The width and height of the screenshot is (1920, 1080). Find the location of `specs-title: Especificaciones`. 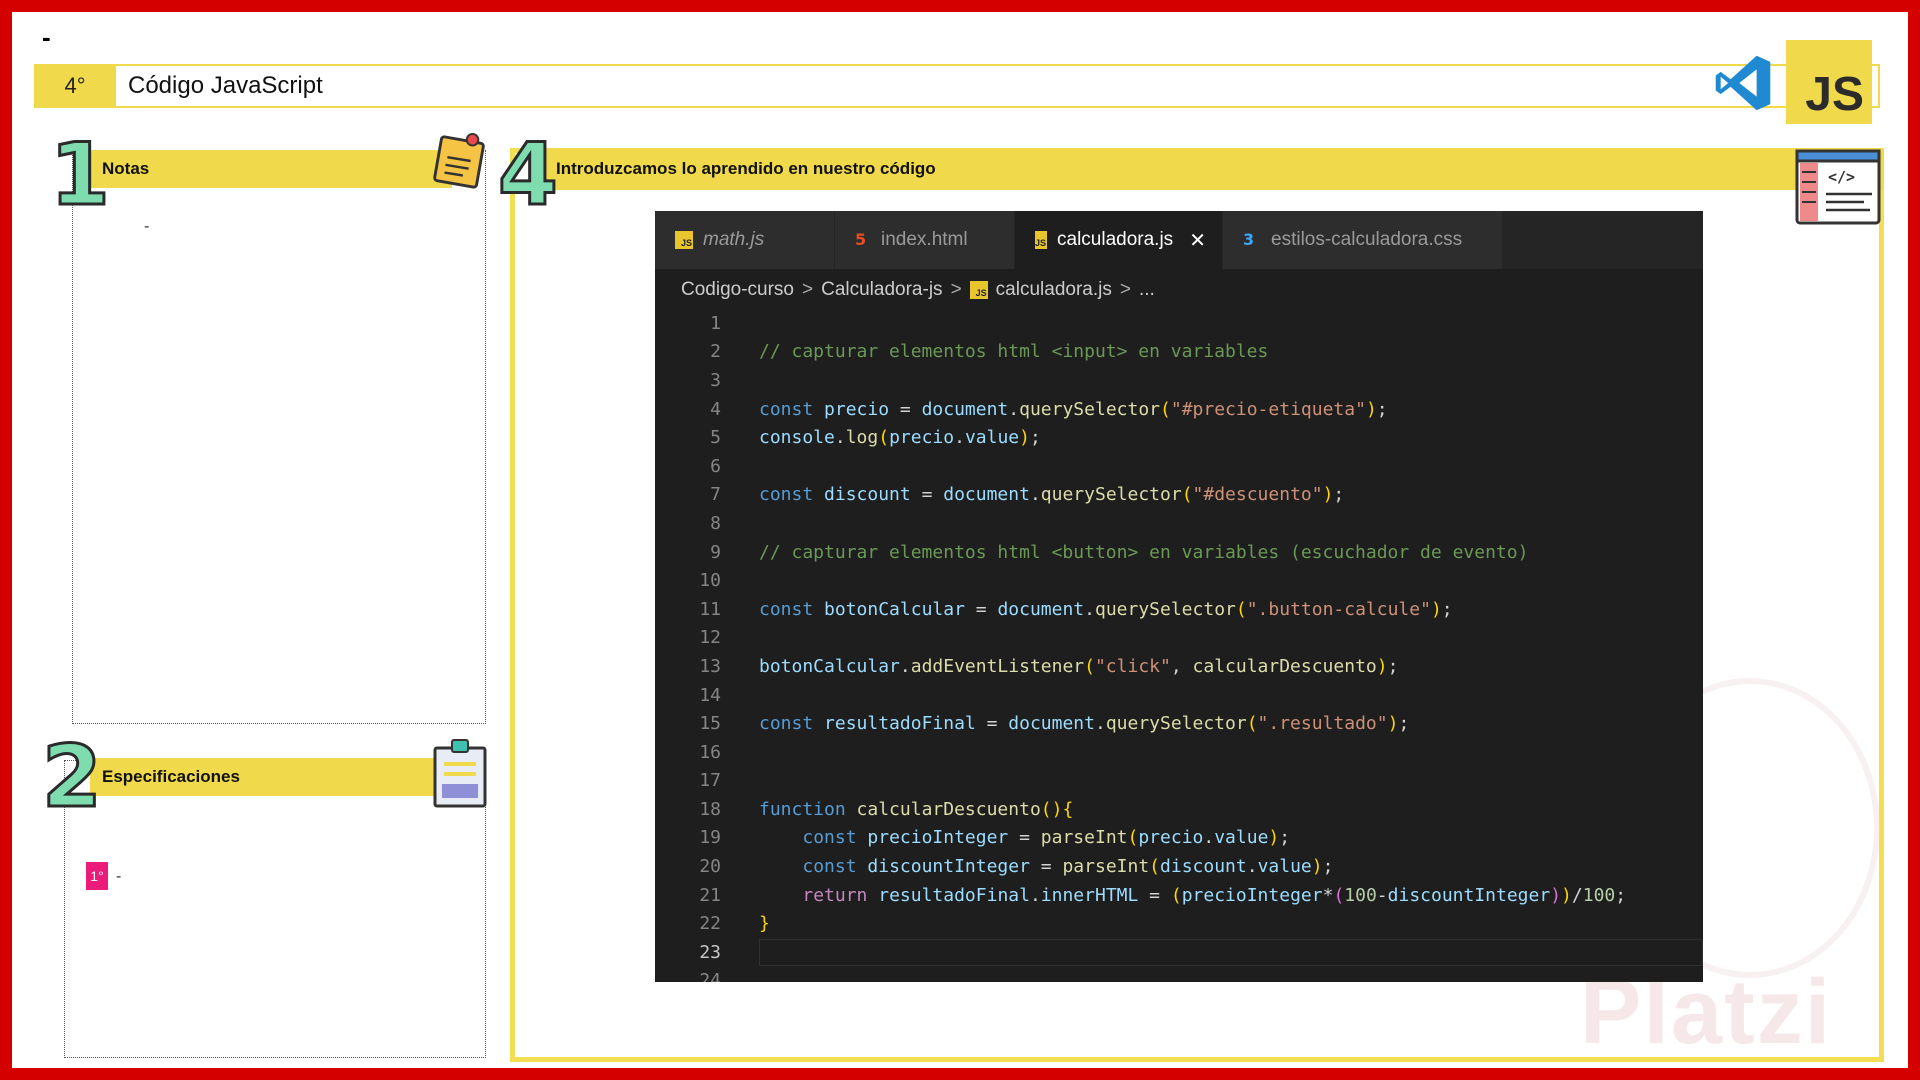

specs-title: Especificaciones is located at coordinates (271, 777).